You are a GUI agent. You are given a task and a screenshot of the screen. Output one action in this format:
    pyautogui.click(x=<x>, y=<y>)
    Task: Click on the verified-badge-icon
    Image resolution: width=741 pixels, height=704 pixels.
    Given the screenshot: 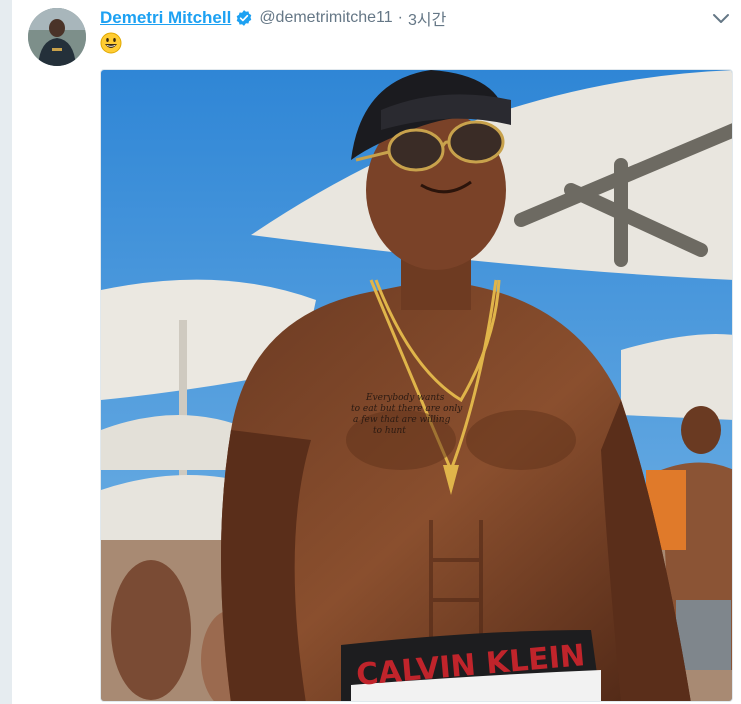 What is the action you would take?
    pyautogui.click(x=244, y=18)
    